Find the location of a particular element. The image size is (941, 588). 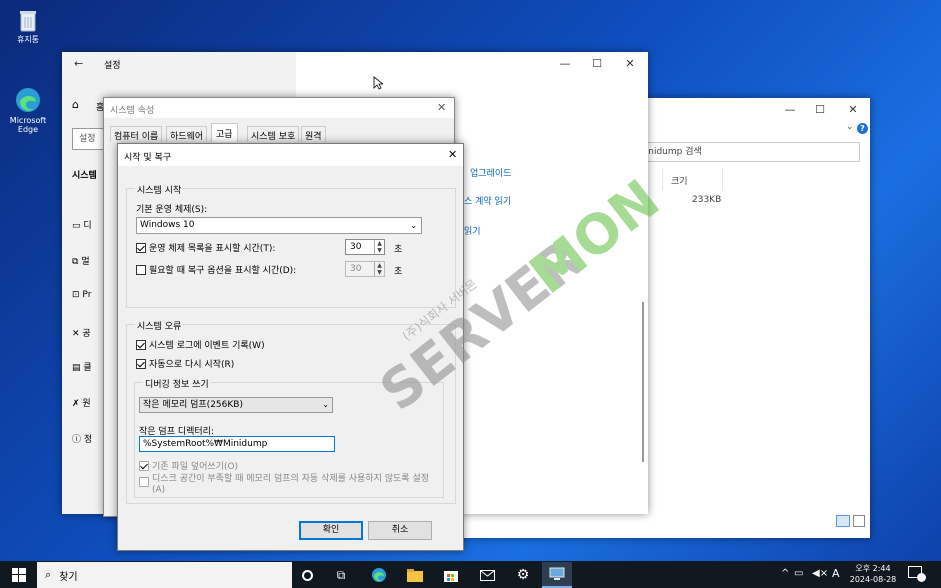

tab-hardware: 하드웨어 is located at coordinates (187, 134).